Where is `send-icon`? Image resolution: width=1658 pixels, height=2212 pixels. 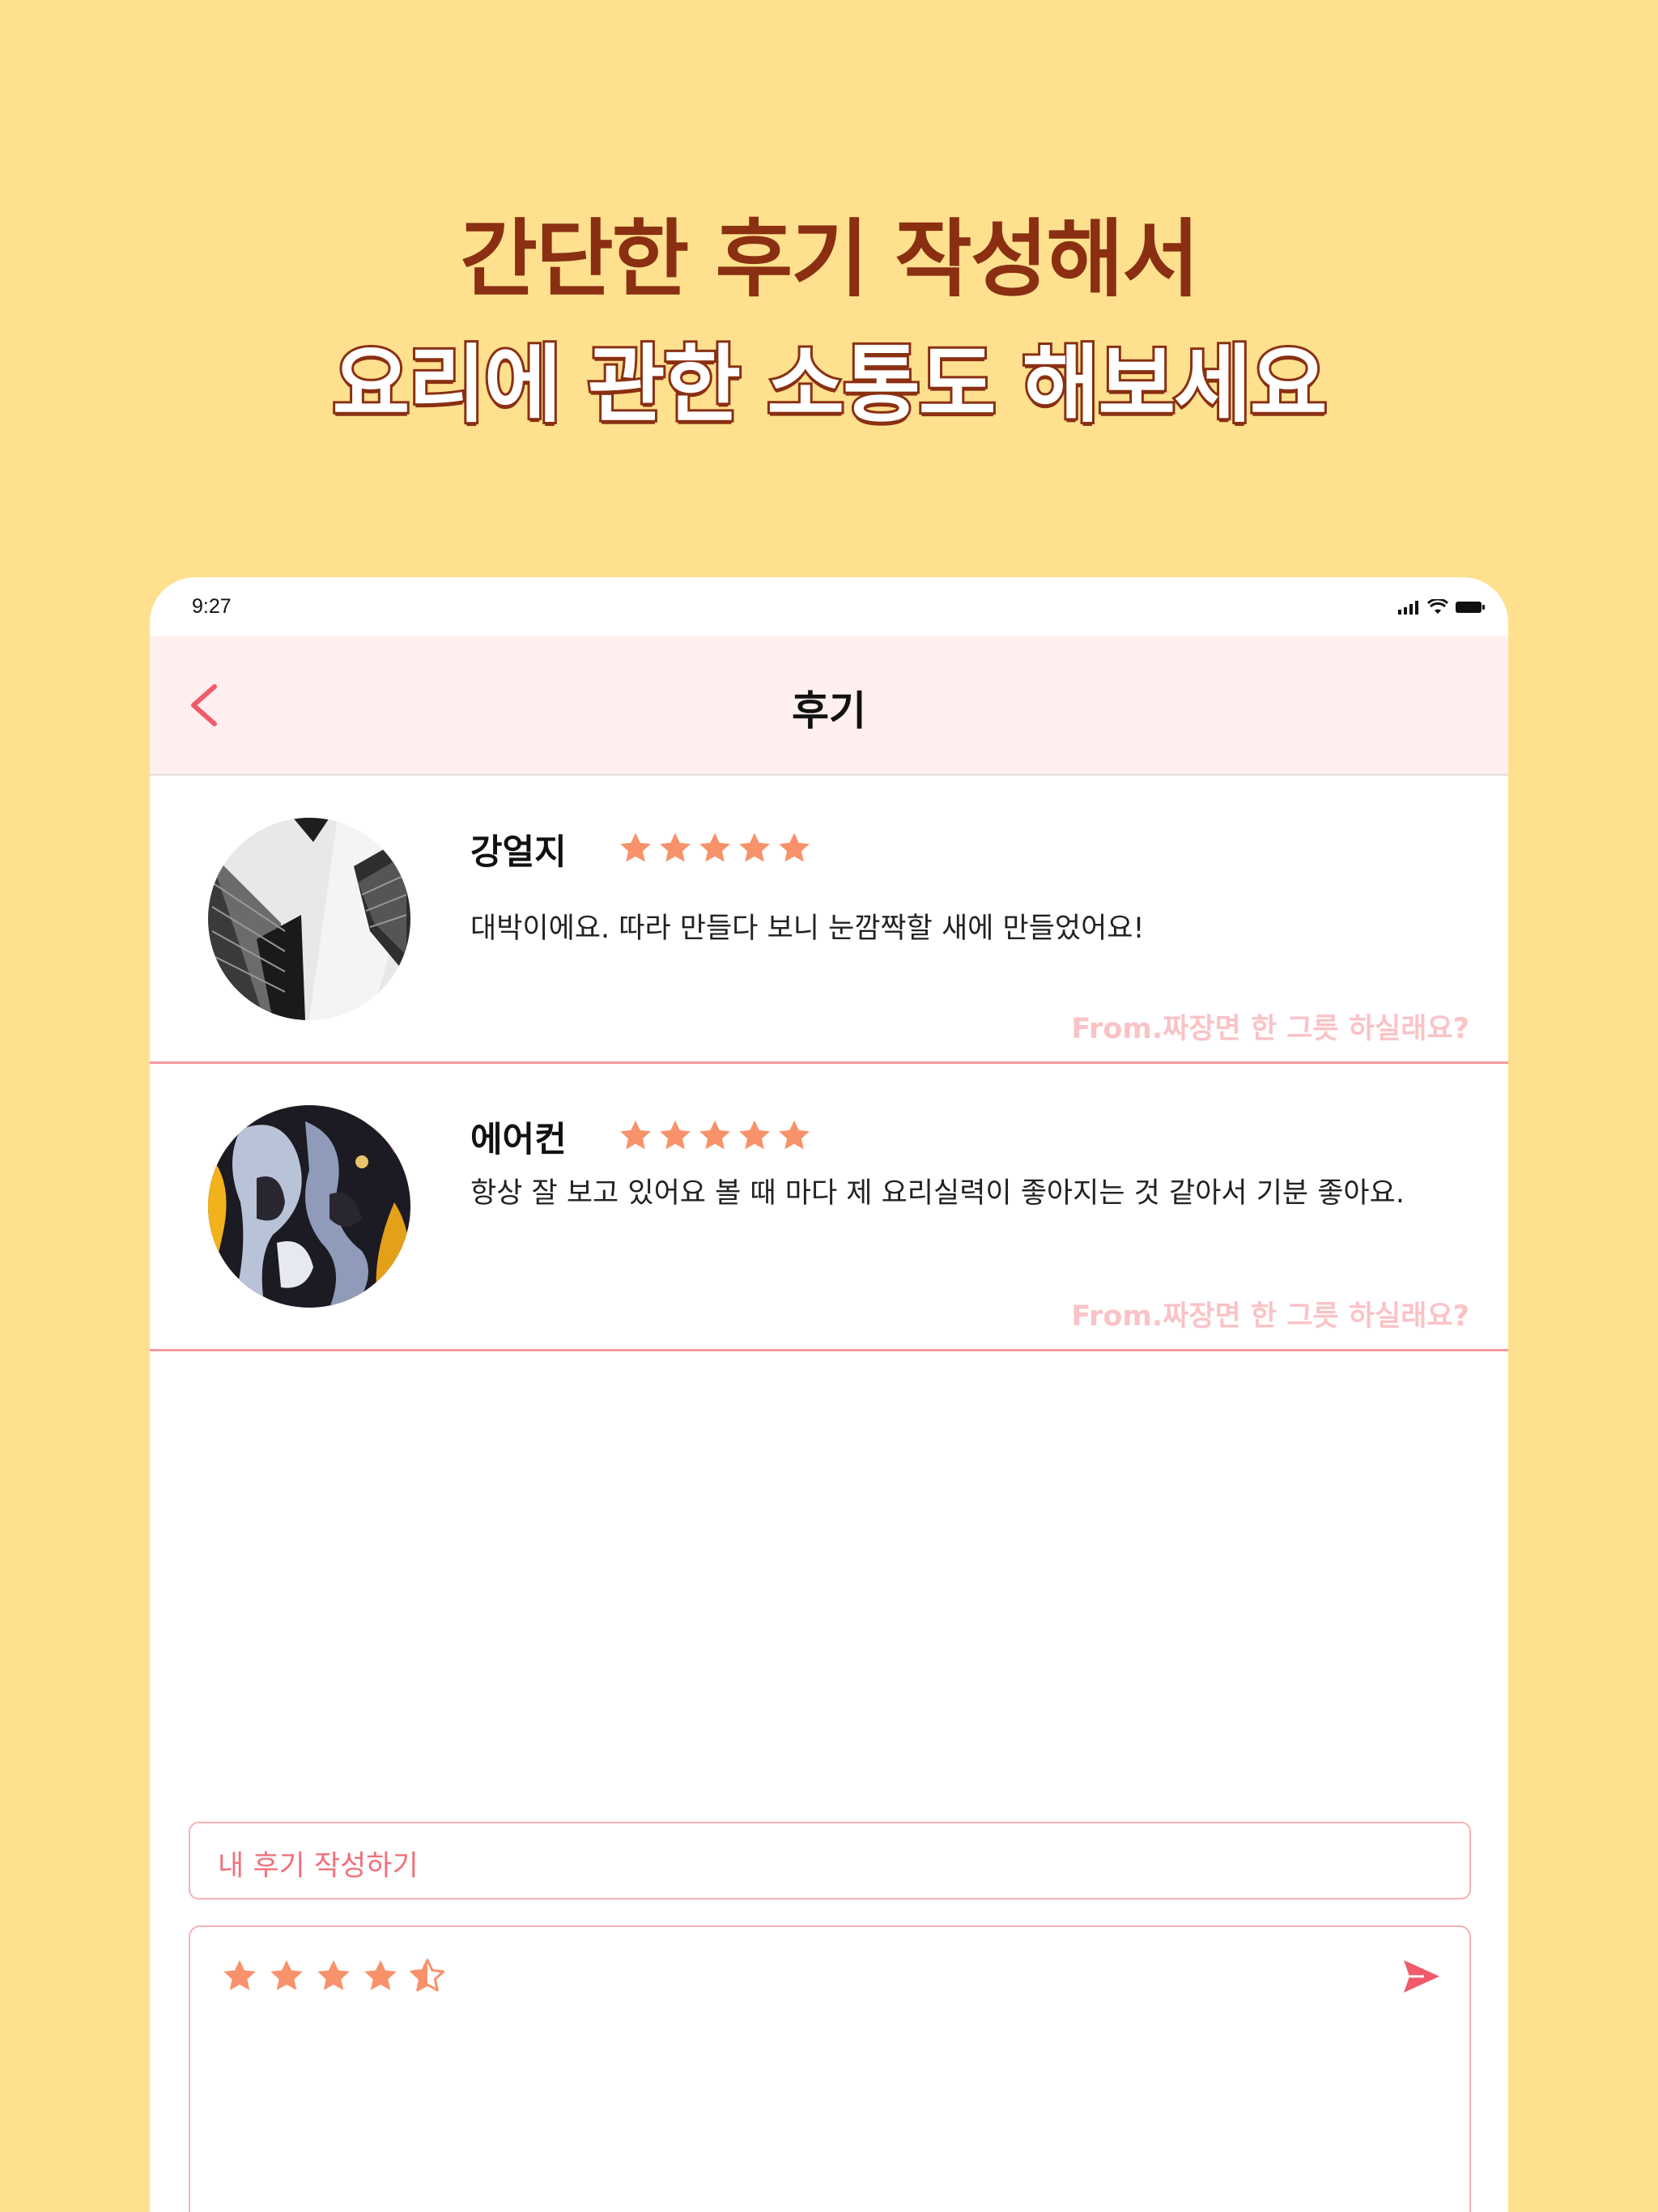
send-icon is located at coordinates (1421, 1977).